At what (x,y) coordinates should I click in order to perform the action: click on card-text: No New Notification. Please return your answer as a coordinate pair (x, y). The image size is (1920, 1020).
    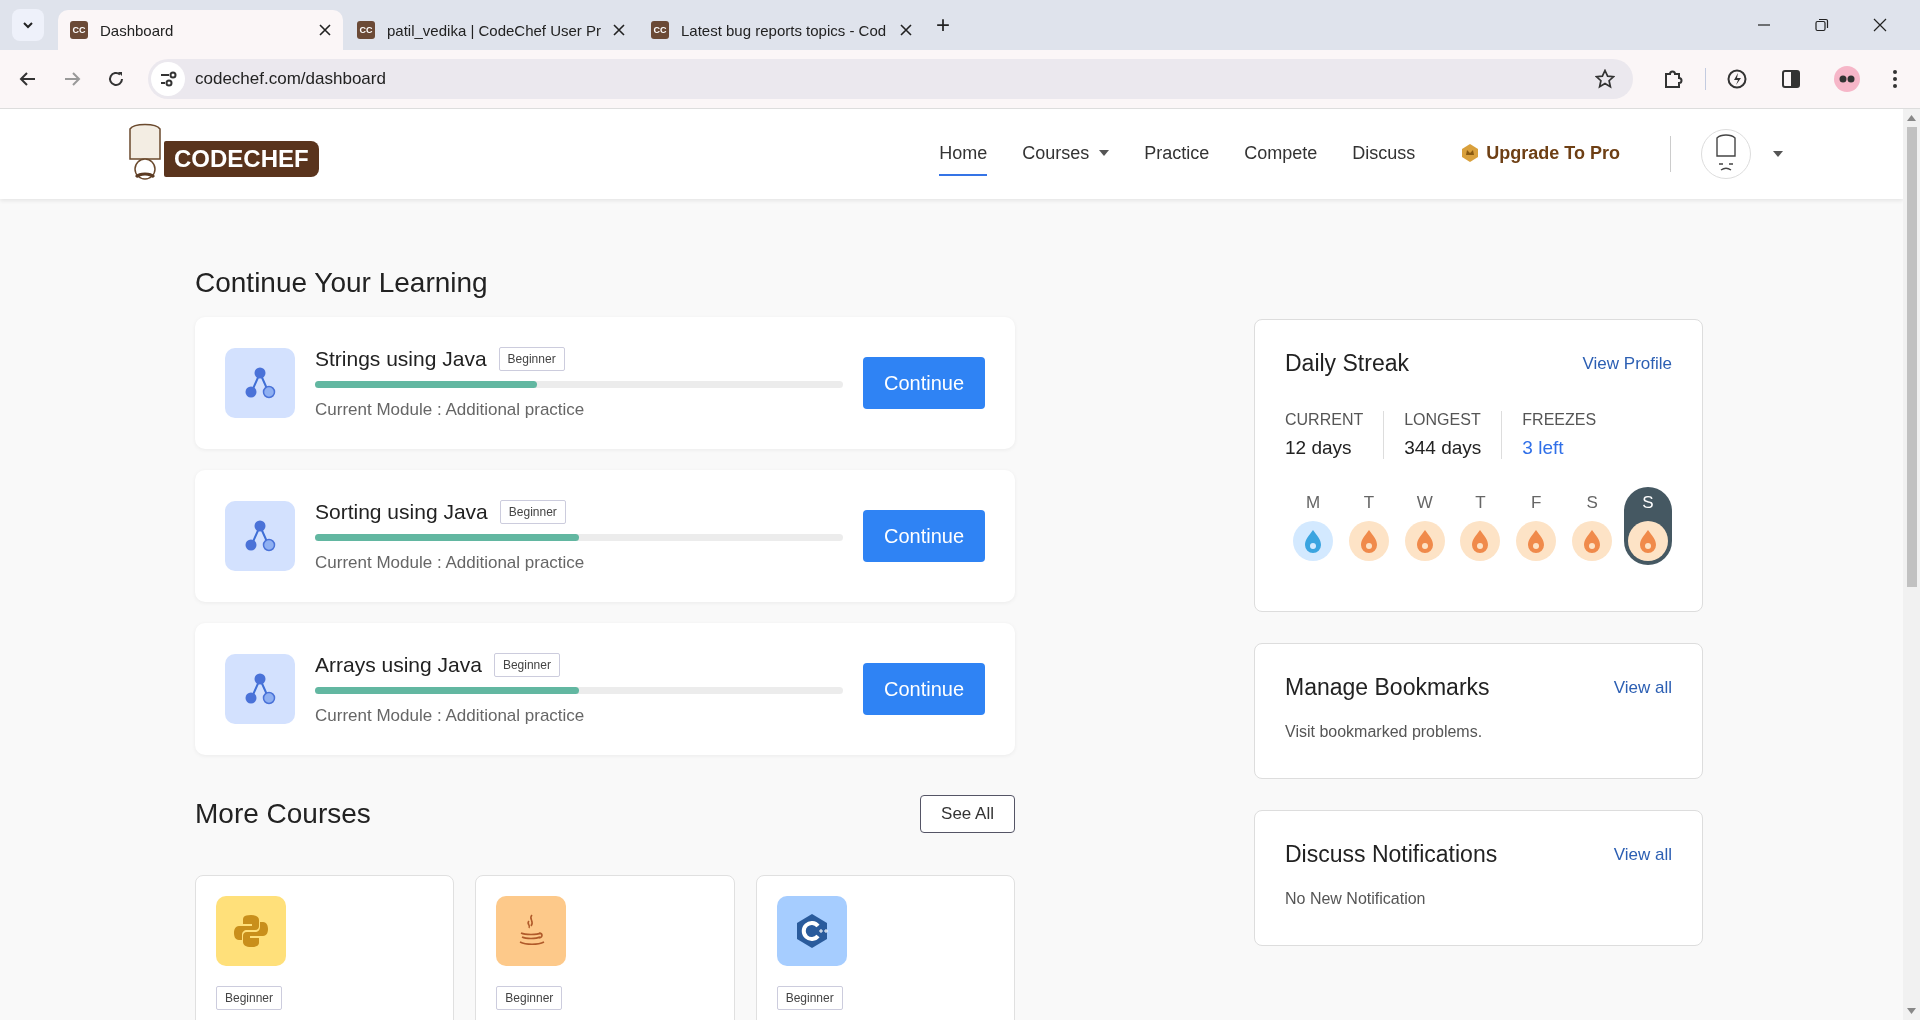
    Looking at the image, I should click on (1356, 899).